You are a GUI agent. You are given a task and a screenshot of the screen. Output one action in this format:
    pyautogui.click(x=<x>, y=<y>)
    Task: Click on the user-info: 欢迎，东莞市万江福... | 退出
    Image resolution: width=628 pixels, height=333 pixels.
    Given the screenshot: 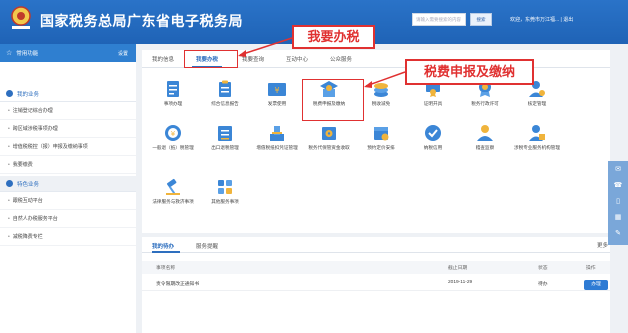 What is the action you would take?
    pyautogui.click(x=541, y=19)
    